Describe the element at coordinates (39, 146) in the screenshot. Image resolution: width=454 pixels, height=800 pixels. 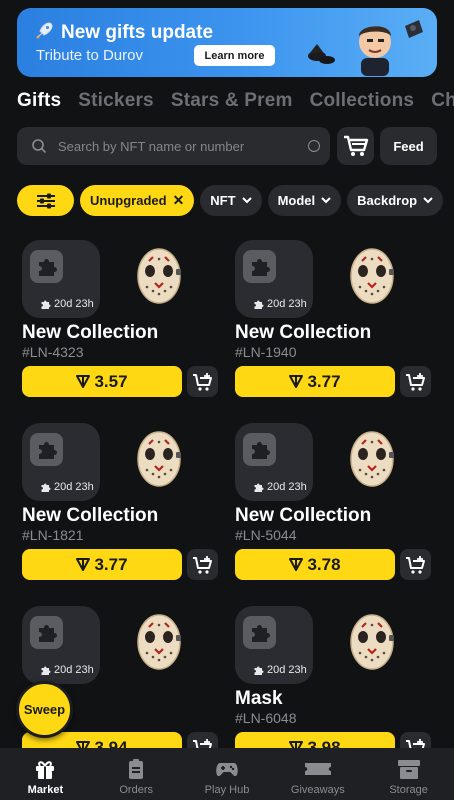
I see `search-icon` at that location.